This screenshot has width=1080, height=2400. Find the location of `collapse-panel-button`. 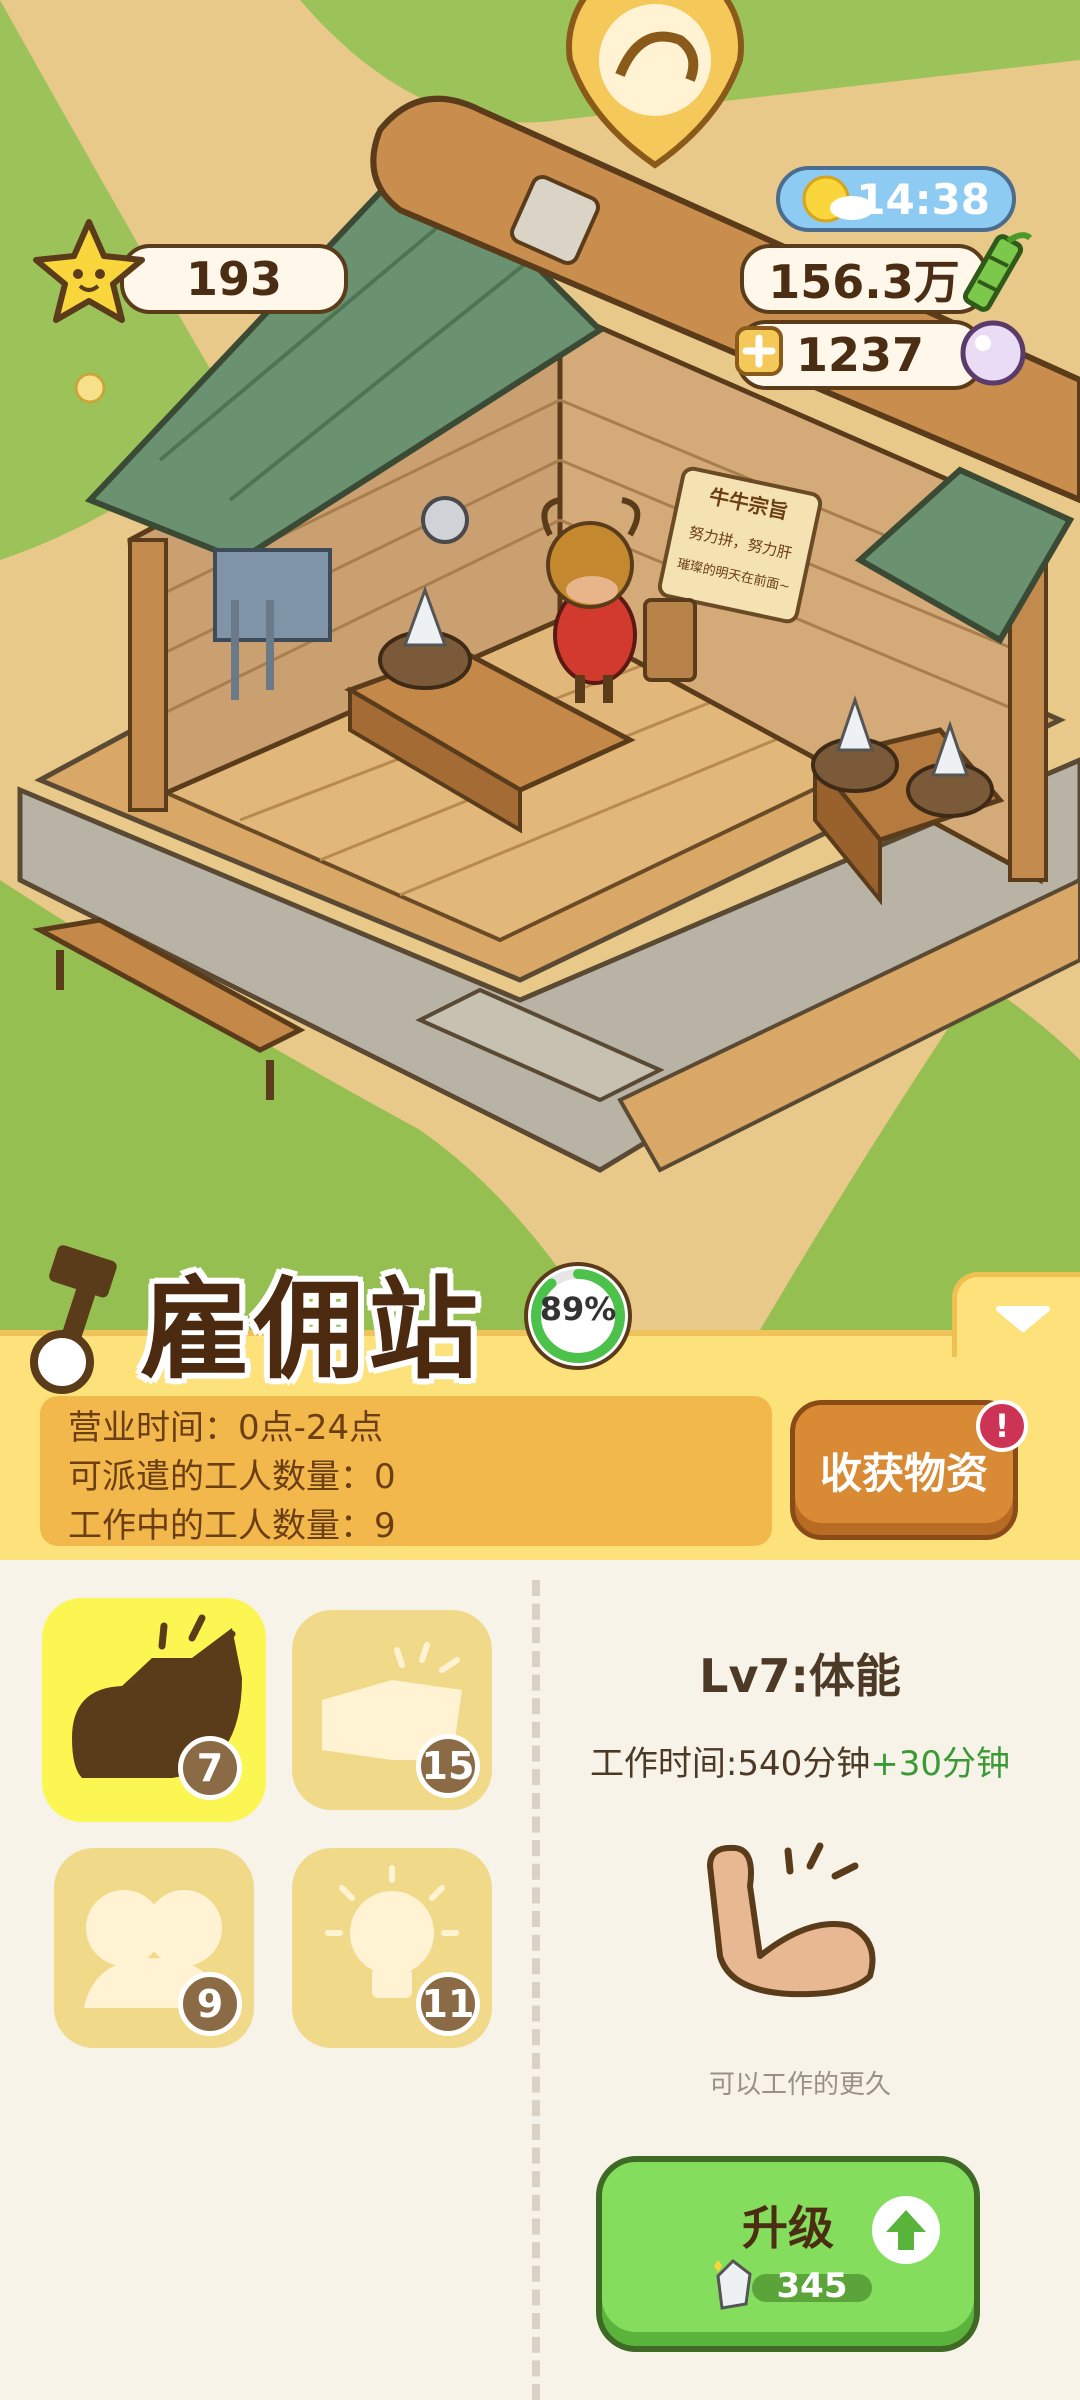

collapse-panel-button is located at coordinates (1016, 1314).